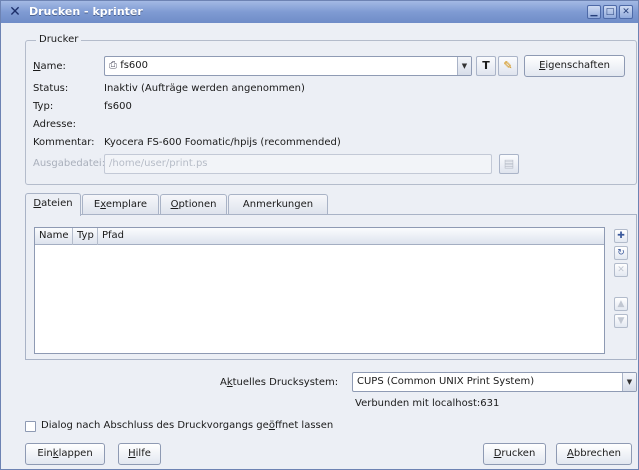 This screenshot has width=639, height=470. I want to click on status-value: Inaktiv (Aufträge werden angenommen), so click(204, 88).